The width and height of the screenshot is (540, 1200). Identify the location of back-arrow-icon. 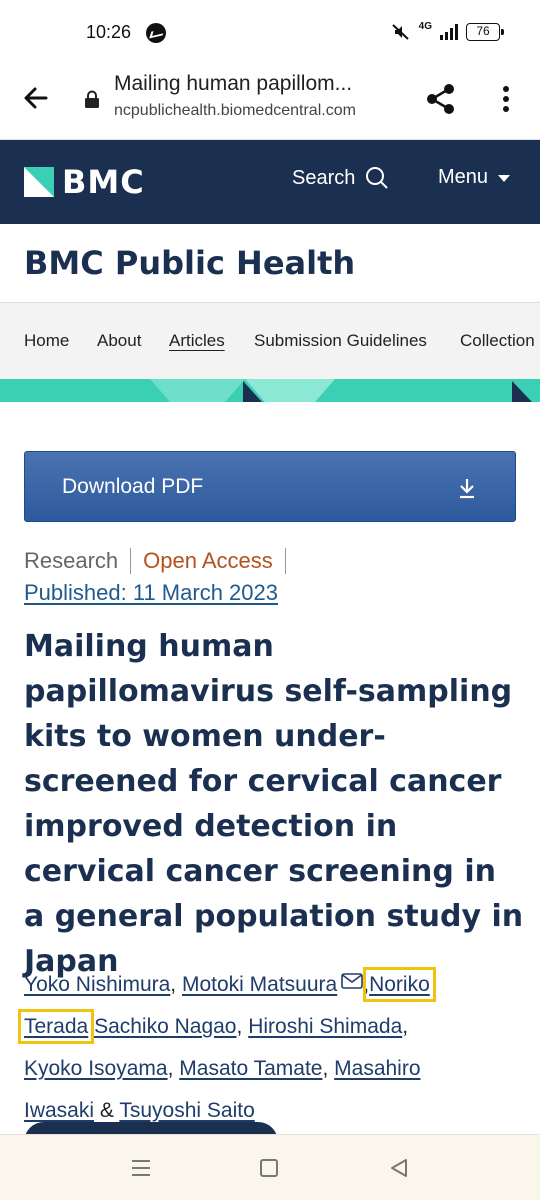
(36, 98).